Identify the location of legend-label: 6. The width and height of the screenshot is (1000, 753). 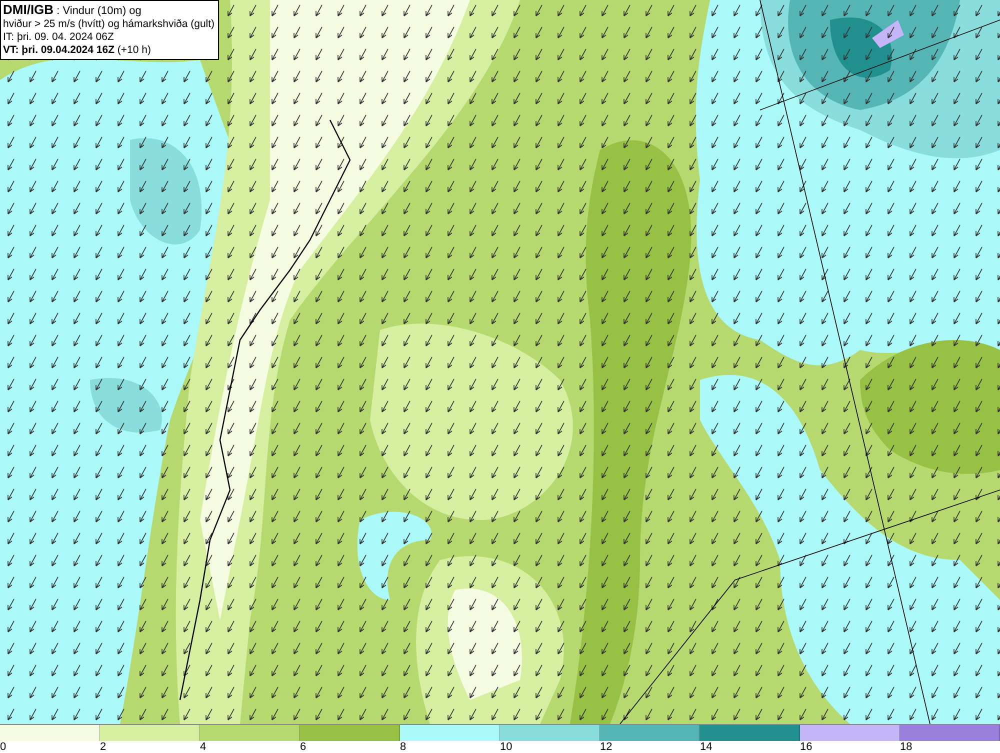
(304, 747).